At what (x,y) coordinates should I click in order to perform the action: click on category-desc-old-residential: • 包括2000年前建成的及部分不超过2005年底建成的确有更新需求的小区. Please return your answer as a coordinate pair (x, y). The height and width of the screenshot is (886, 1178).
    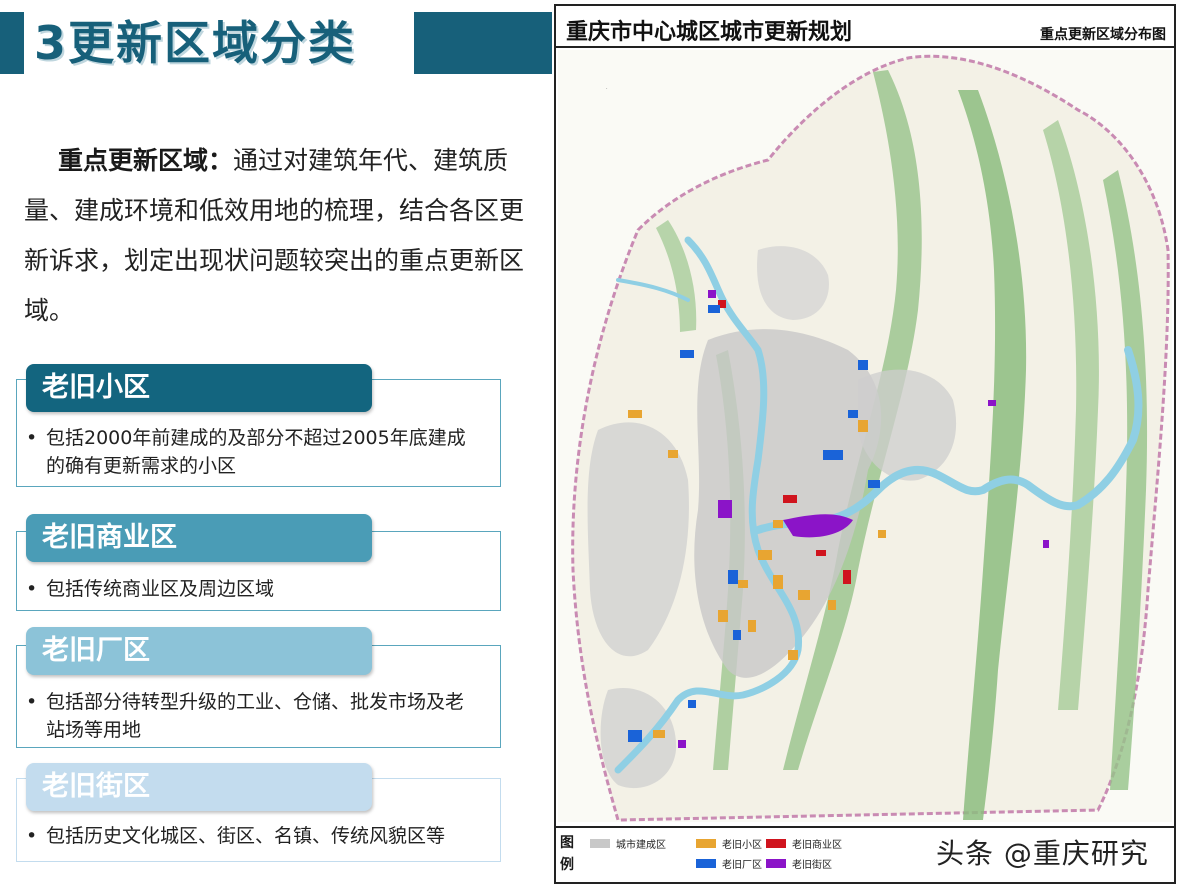
    Looking at the image, I should click on (253, 452).